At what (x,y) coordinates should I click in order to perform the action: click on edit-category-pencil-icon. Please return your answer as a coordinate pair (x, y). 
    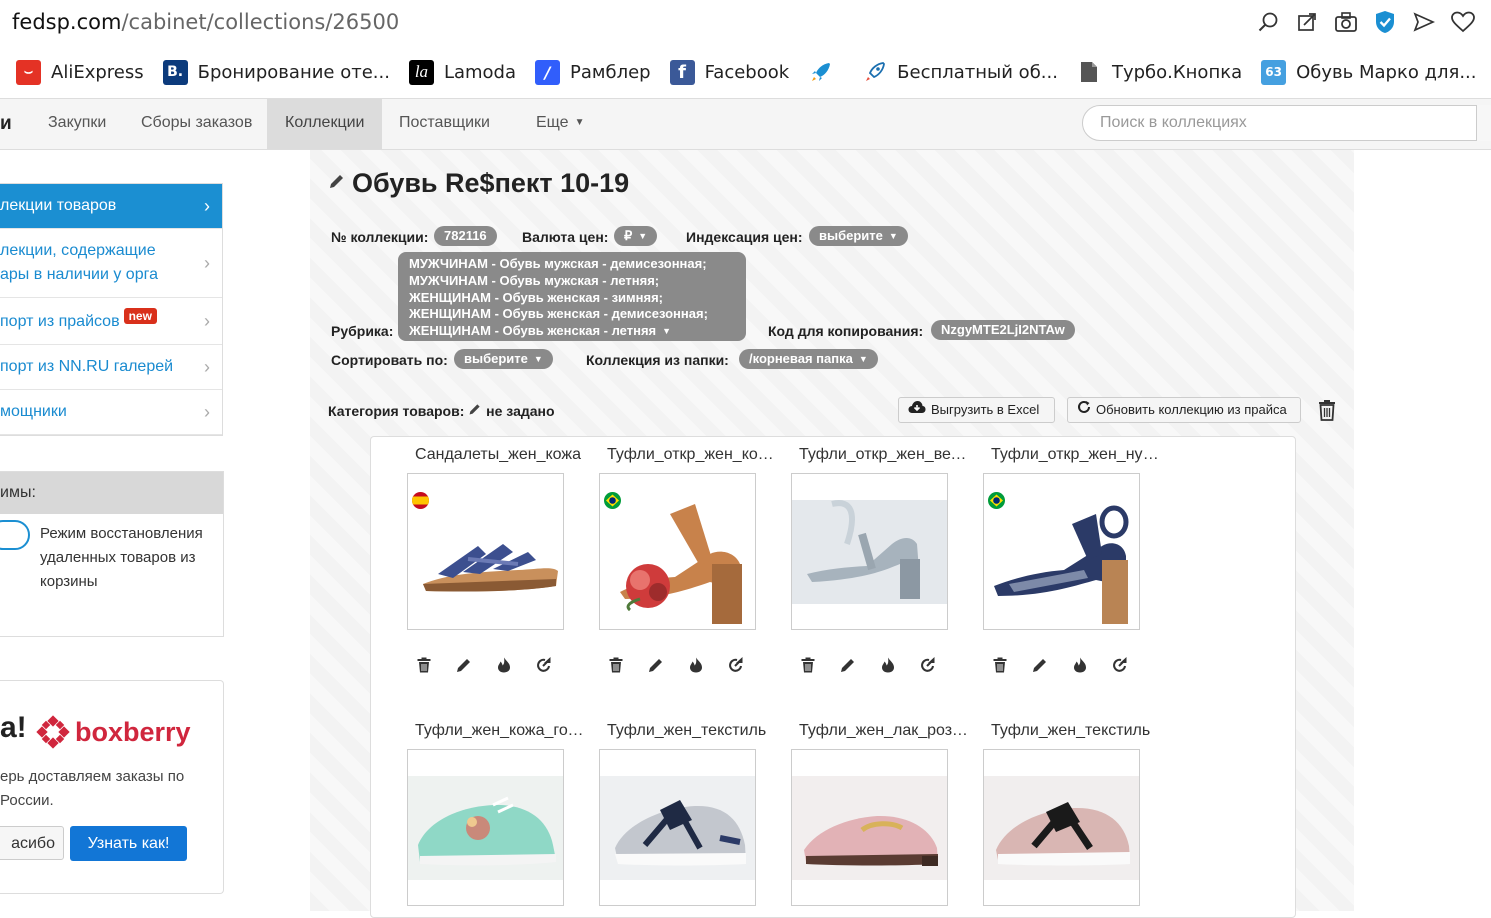
    Looking at the image, I should click on (475, 411).